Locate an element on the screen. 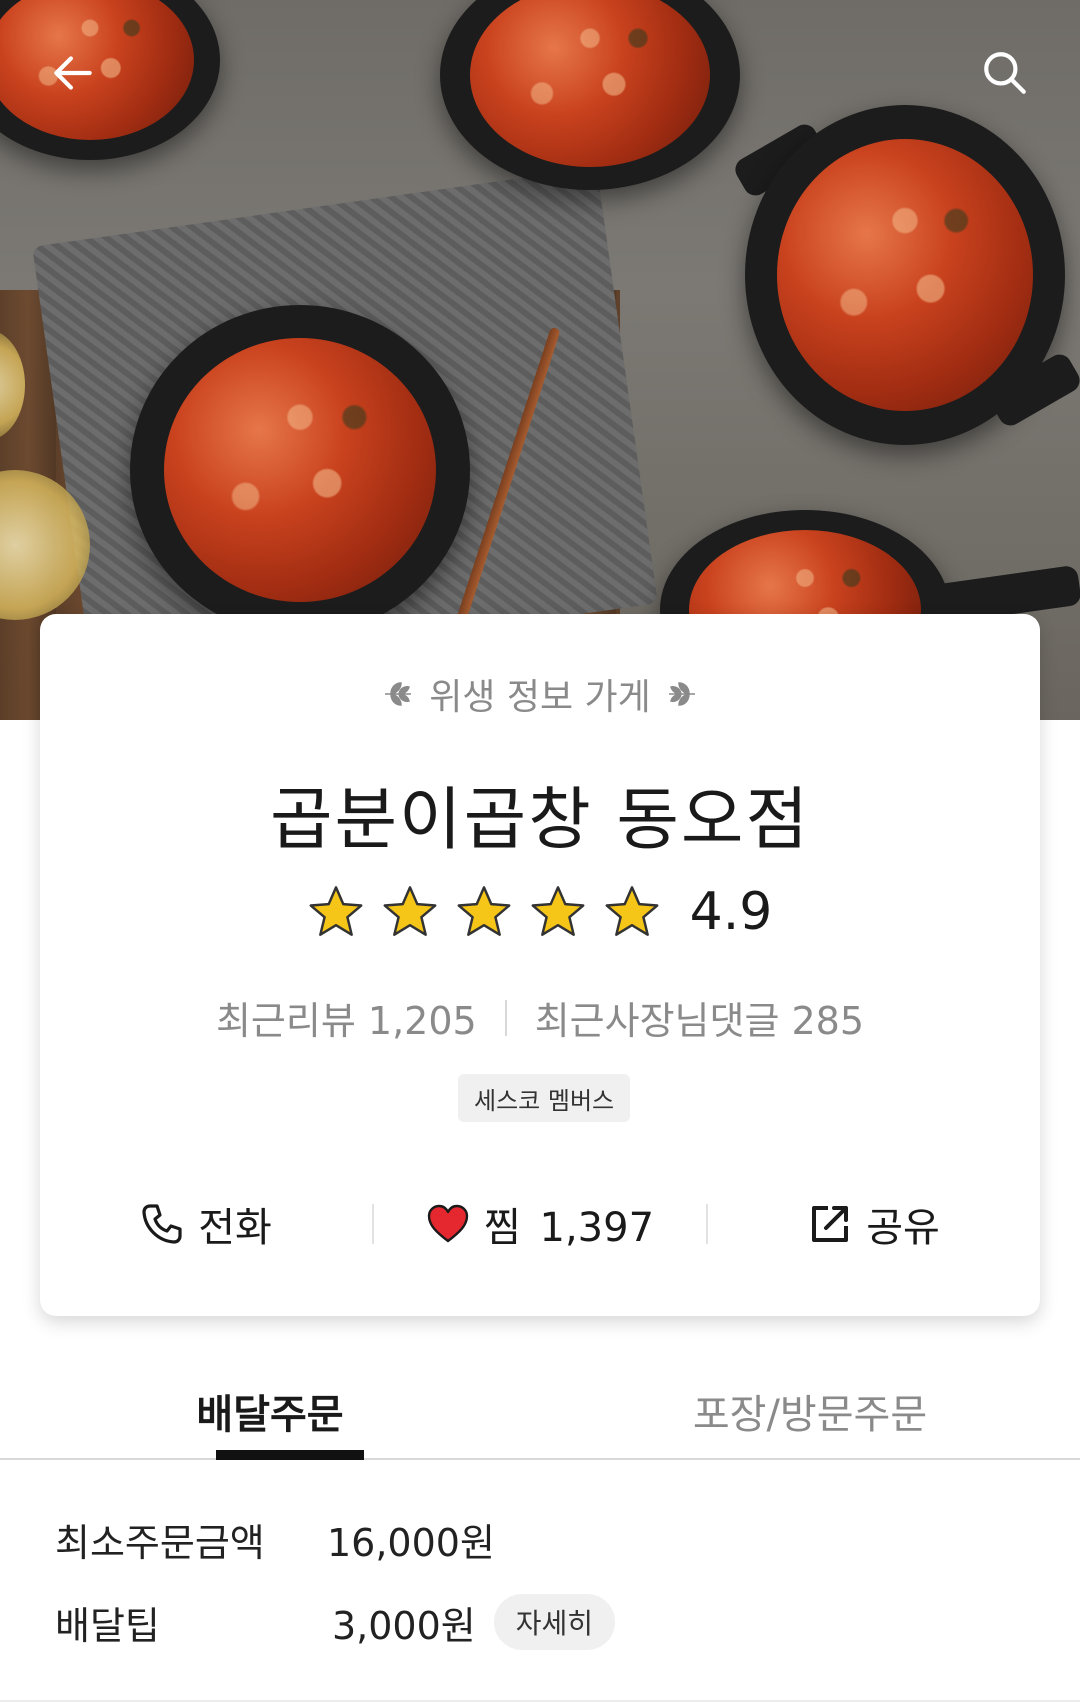  store-action-bar: 전화 찜 1,397 공유 is located at coordinates (540, 1224).